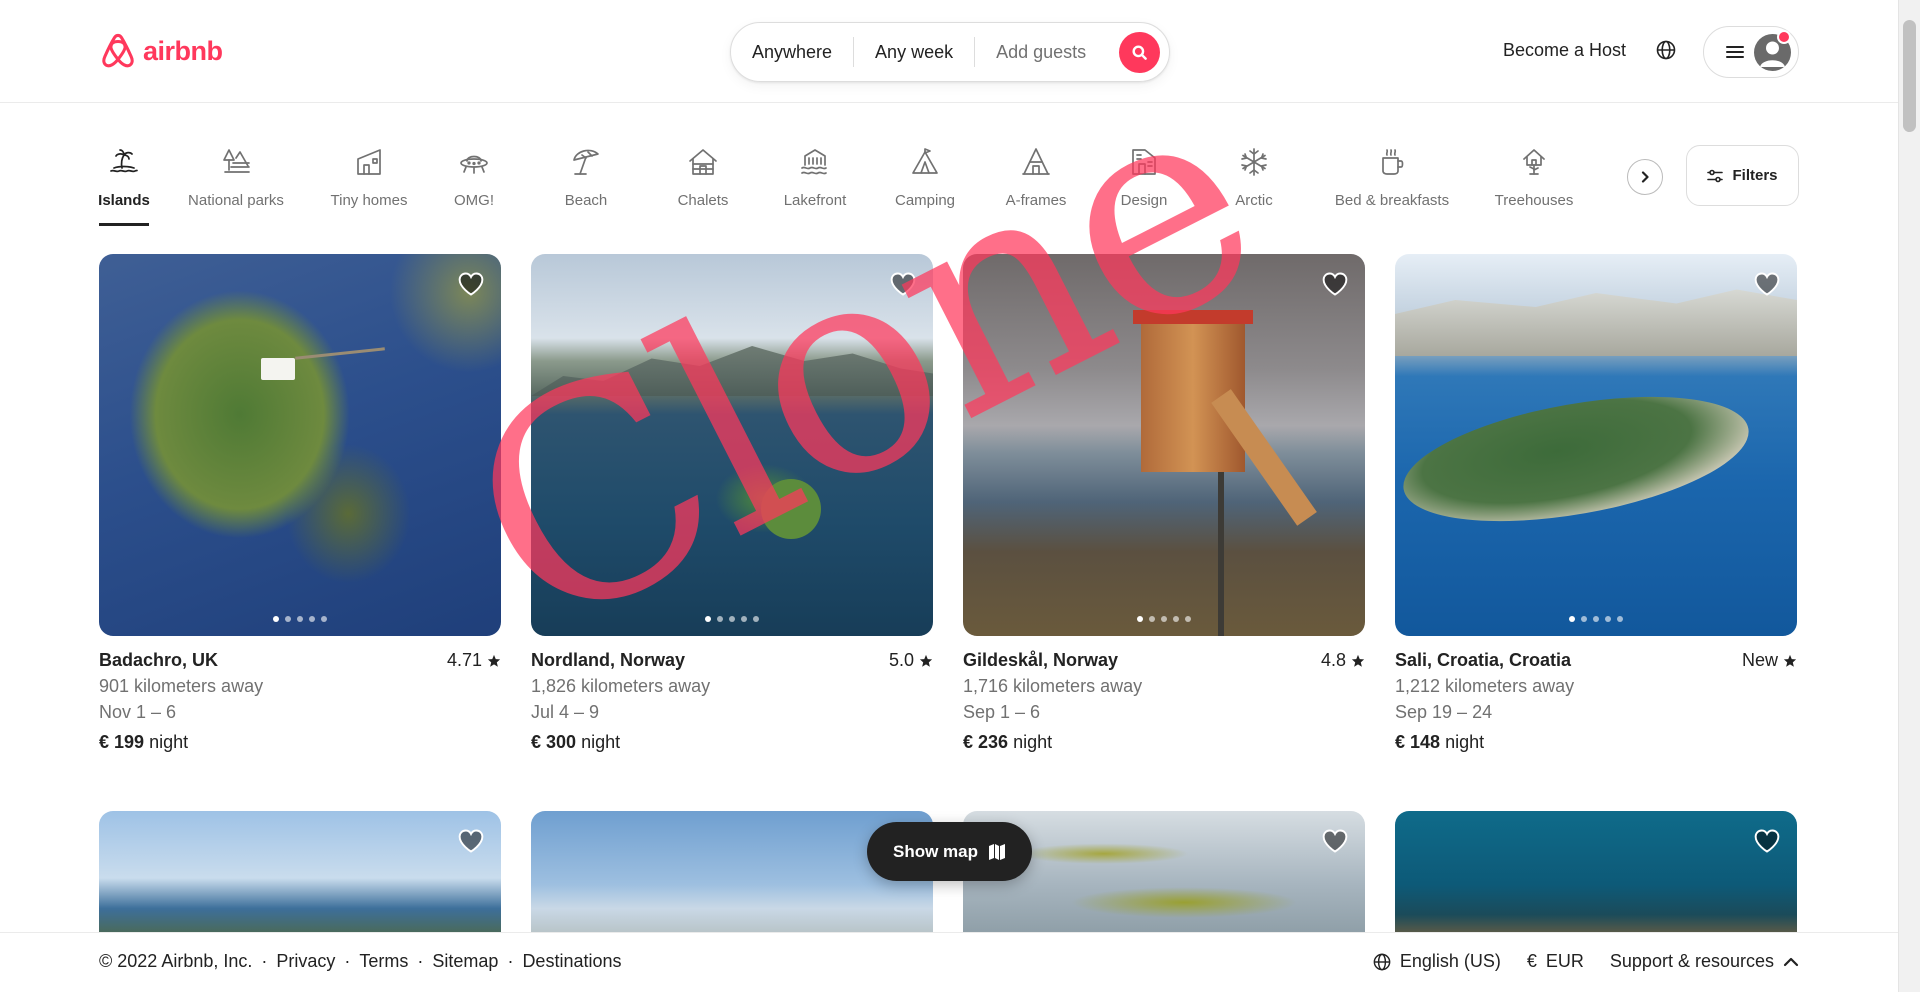  I want to click on a-frame-icon, so click(1036, 161).